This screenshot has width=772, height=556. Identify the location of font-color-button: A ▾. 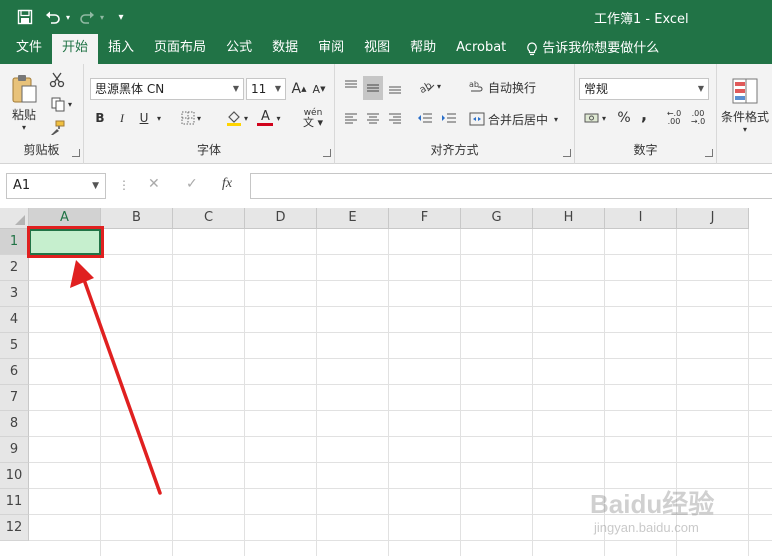
(269, 118).